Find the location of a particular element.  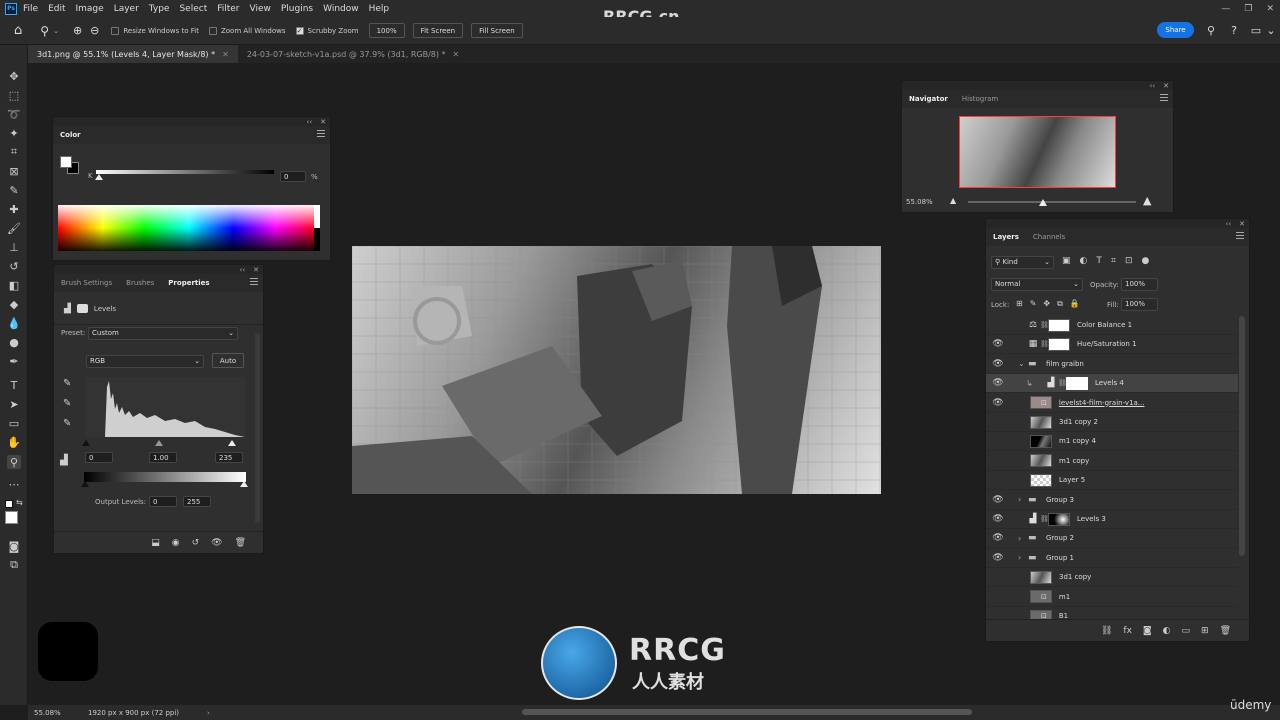

opacity-field: 100% is located at coordinates (1139, 284).